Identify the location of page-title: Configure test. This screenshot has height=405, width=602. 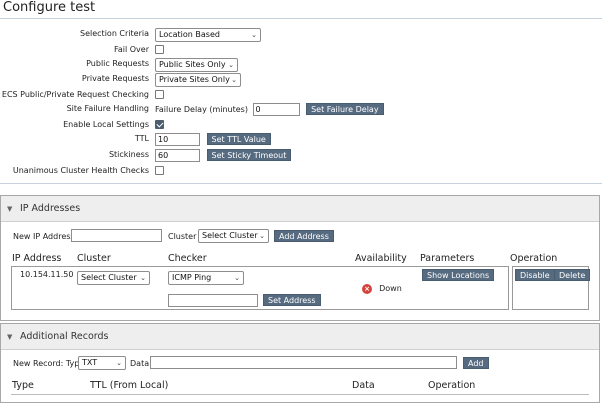
(49, 7).